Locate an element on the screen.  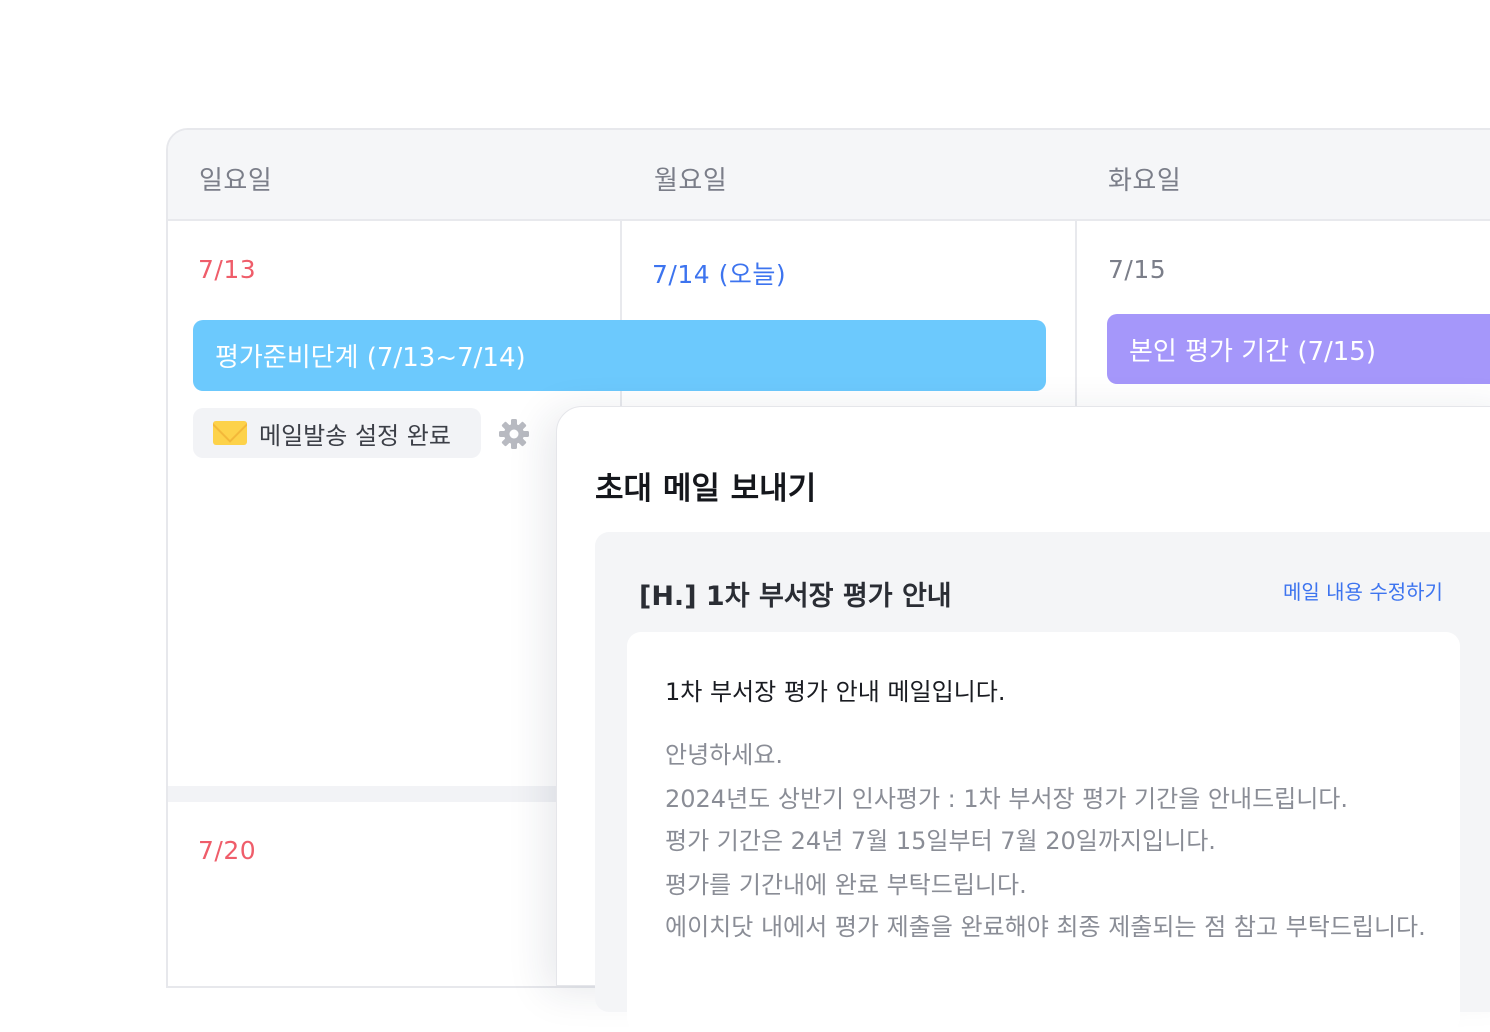
date-tuesday: 7/15 is located at coordinates (1137, 269).